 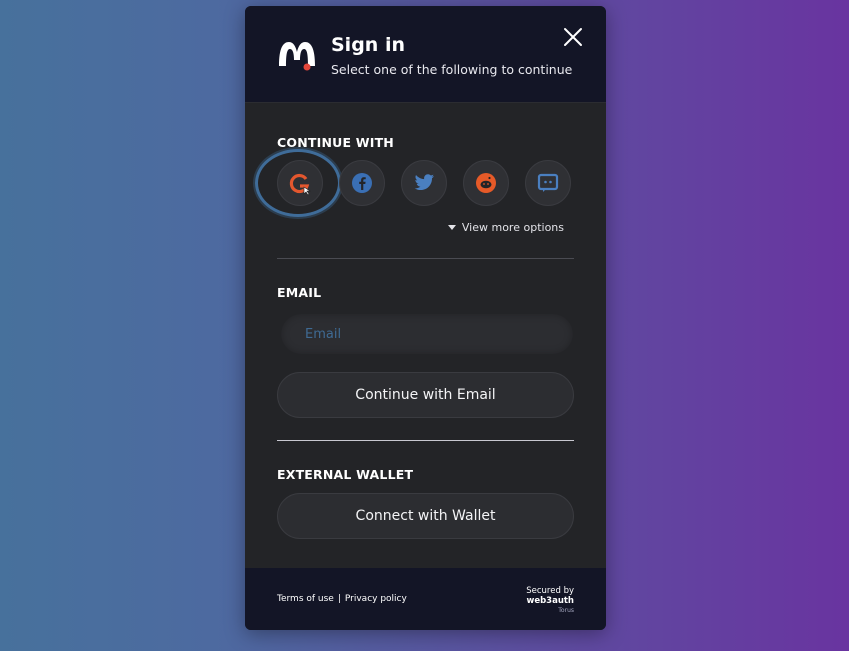 I want to click on continue-with-label: CONTINUE WITH, so click(x=335, y=142).